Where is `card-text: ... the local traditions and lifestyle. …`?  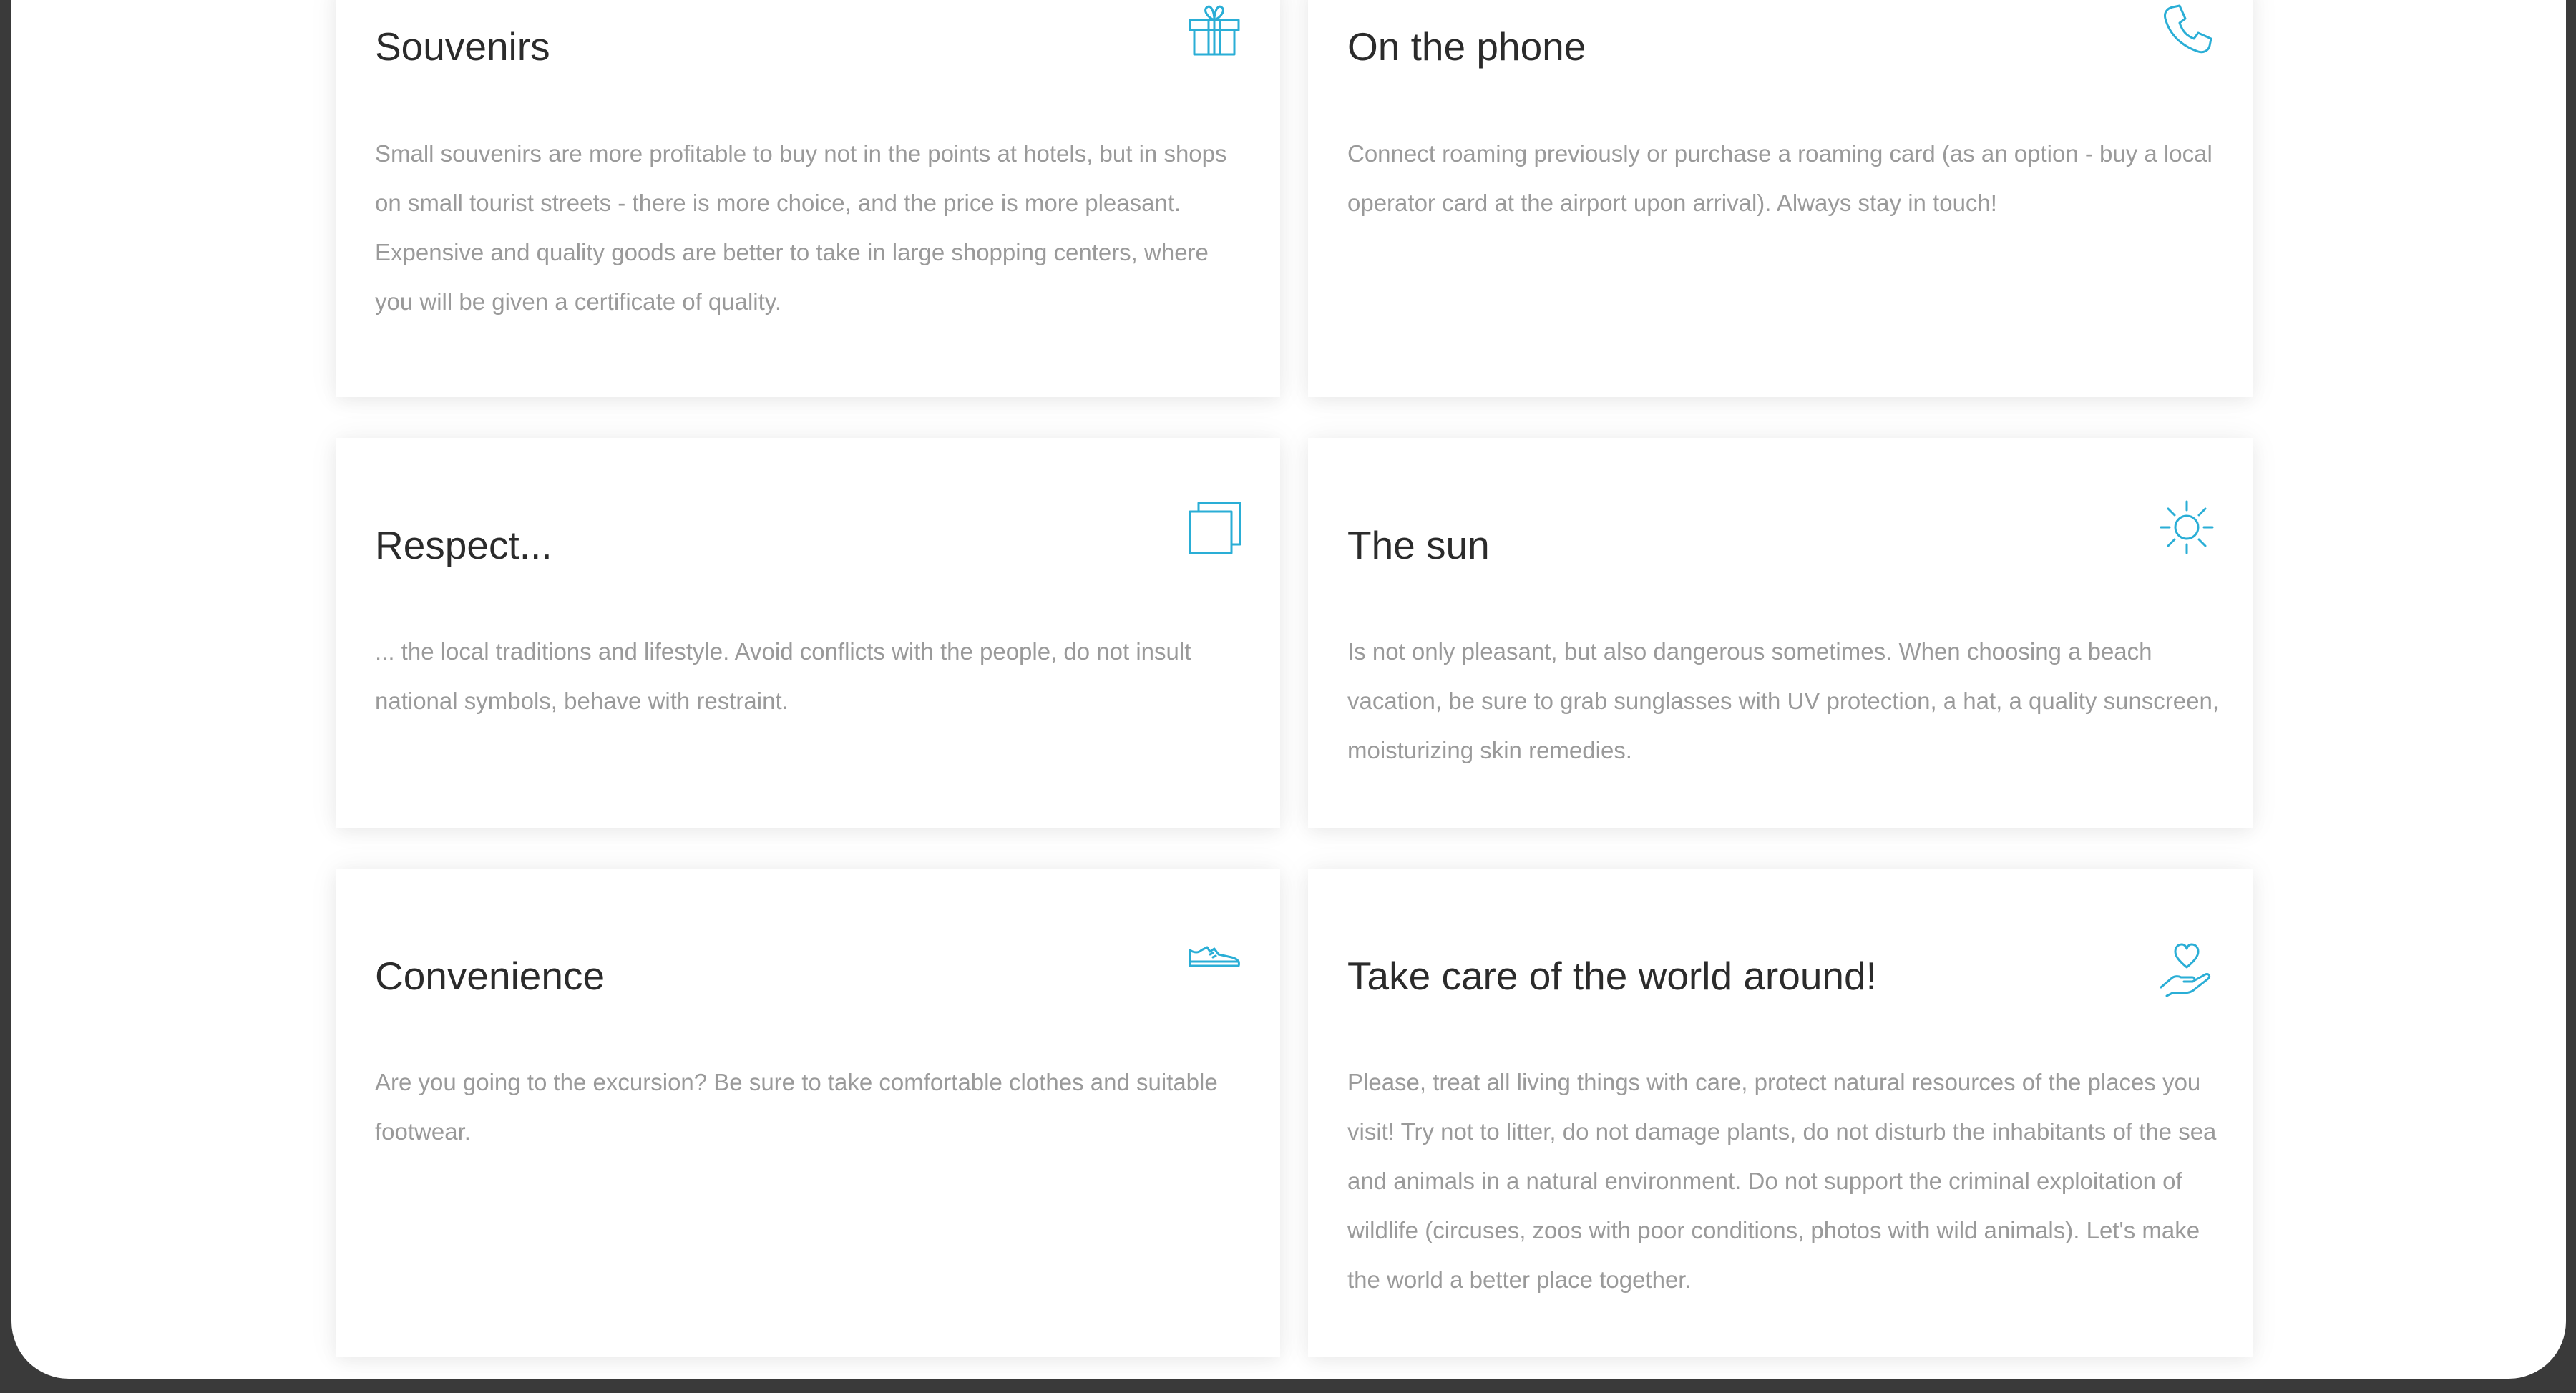 card-text: ... the local traditions and lifestyle. … is located at coordinates (783, 676).